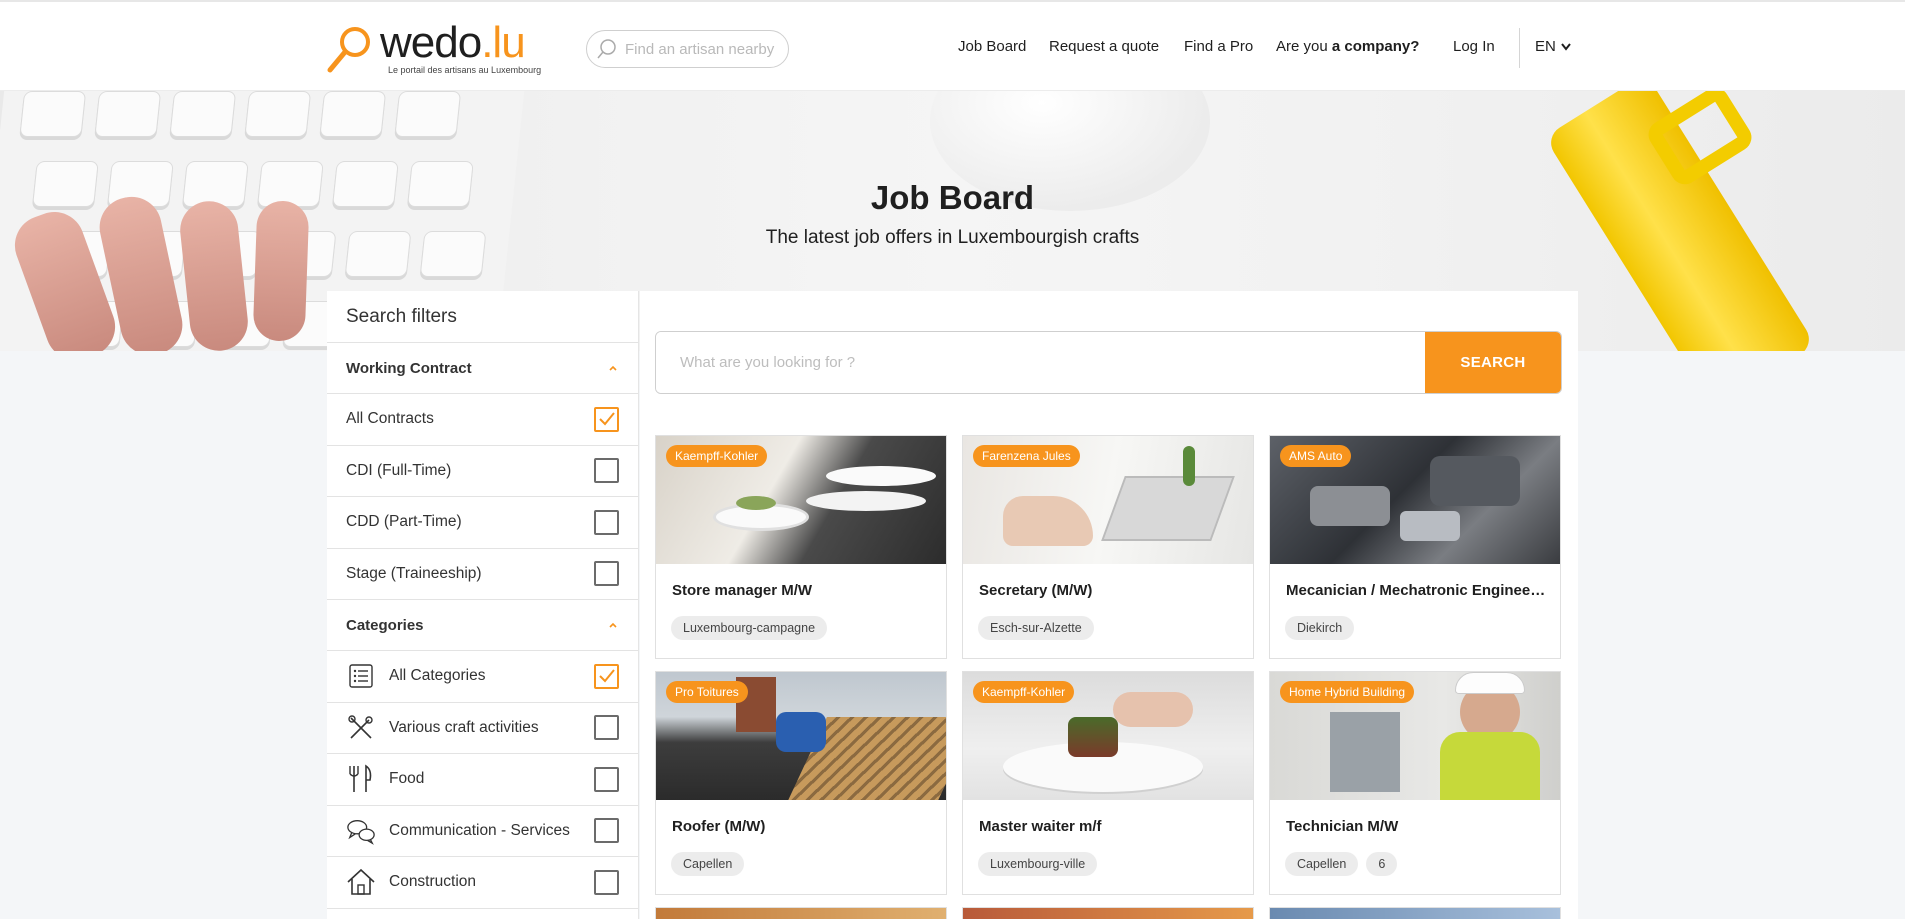  I want to click on language-label: EN, so click(1545, 46).